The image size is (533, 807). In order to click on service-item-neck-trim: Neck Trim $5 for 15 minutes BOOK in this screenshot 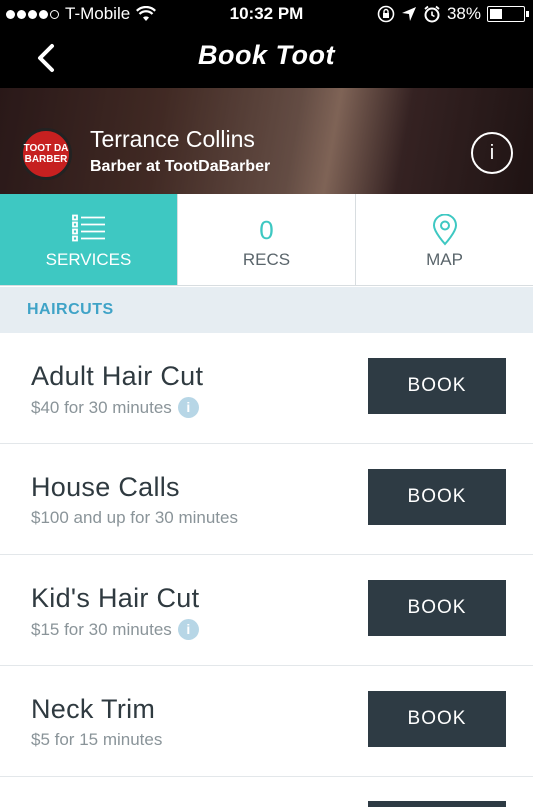, I will do `click(266, 721)`.